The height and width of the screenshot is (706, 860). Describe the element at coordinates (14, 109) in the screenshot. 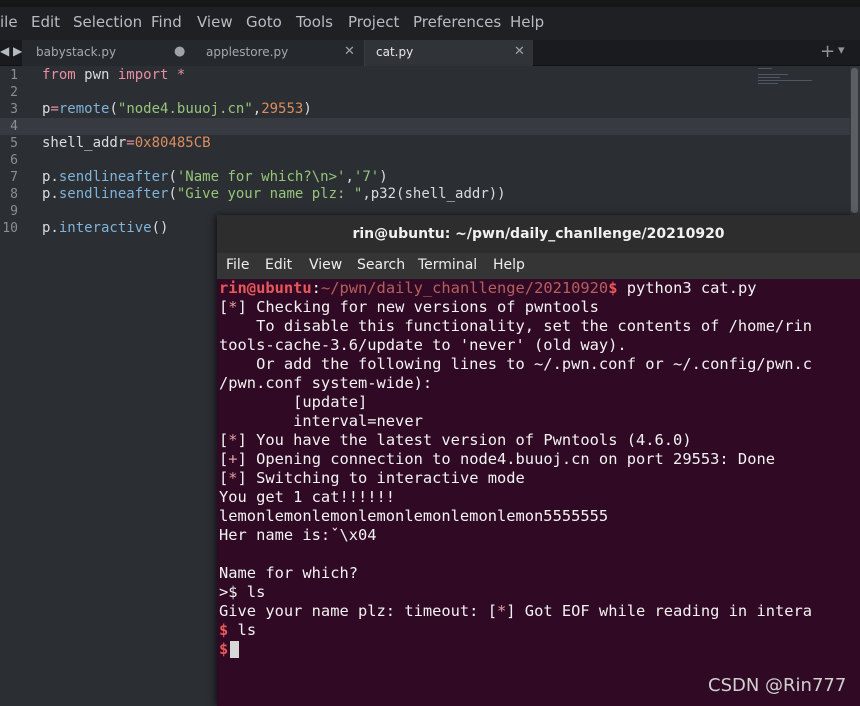

I see `line-number: 3` at that location.